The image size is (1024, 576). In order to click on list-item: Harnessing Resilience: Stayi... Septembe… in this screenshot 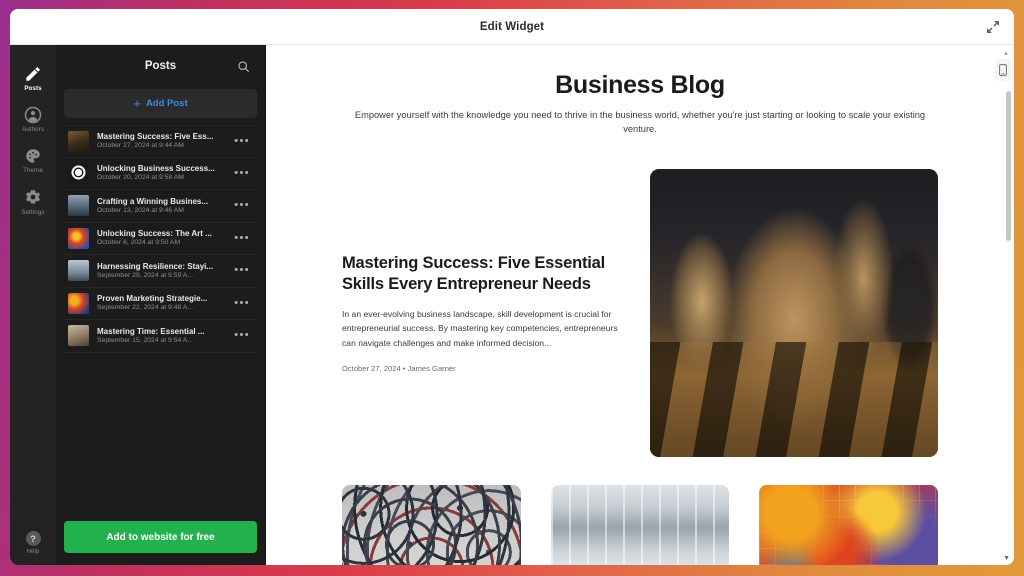, I will do `click(160, 271)`.